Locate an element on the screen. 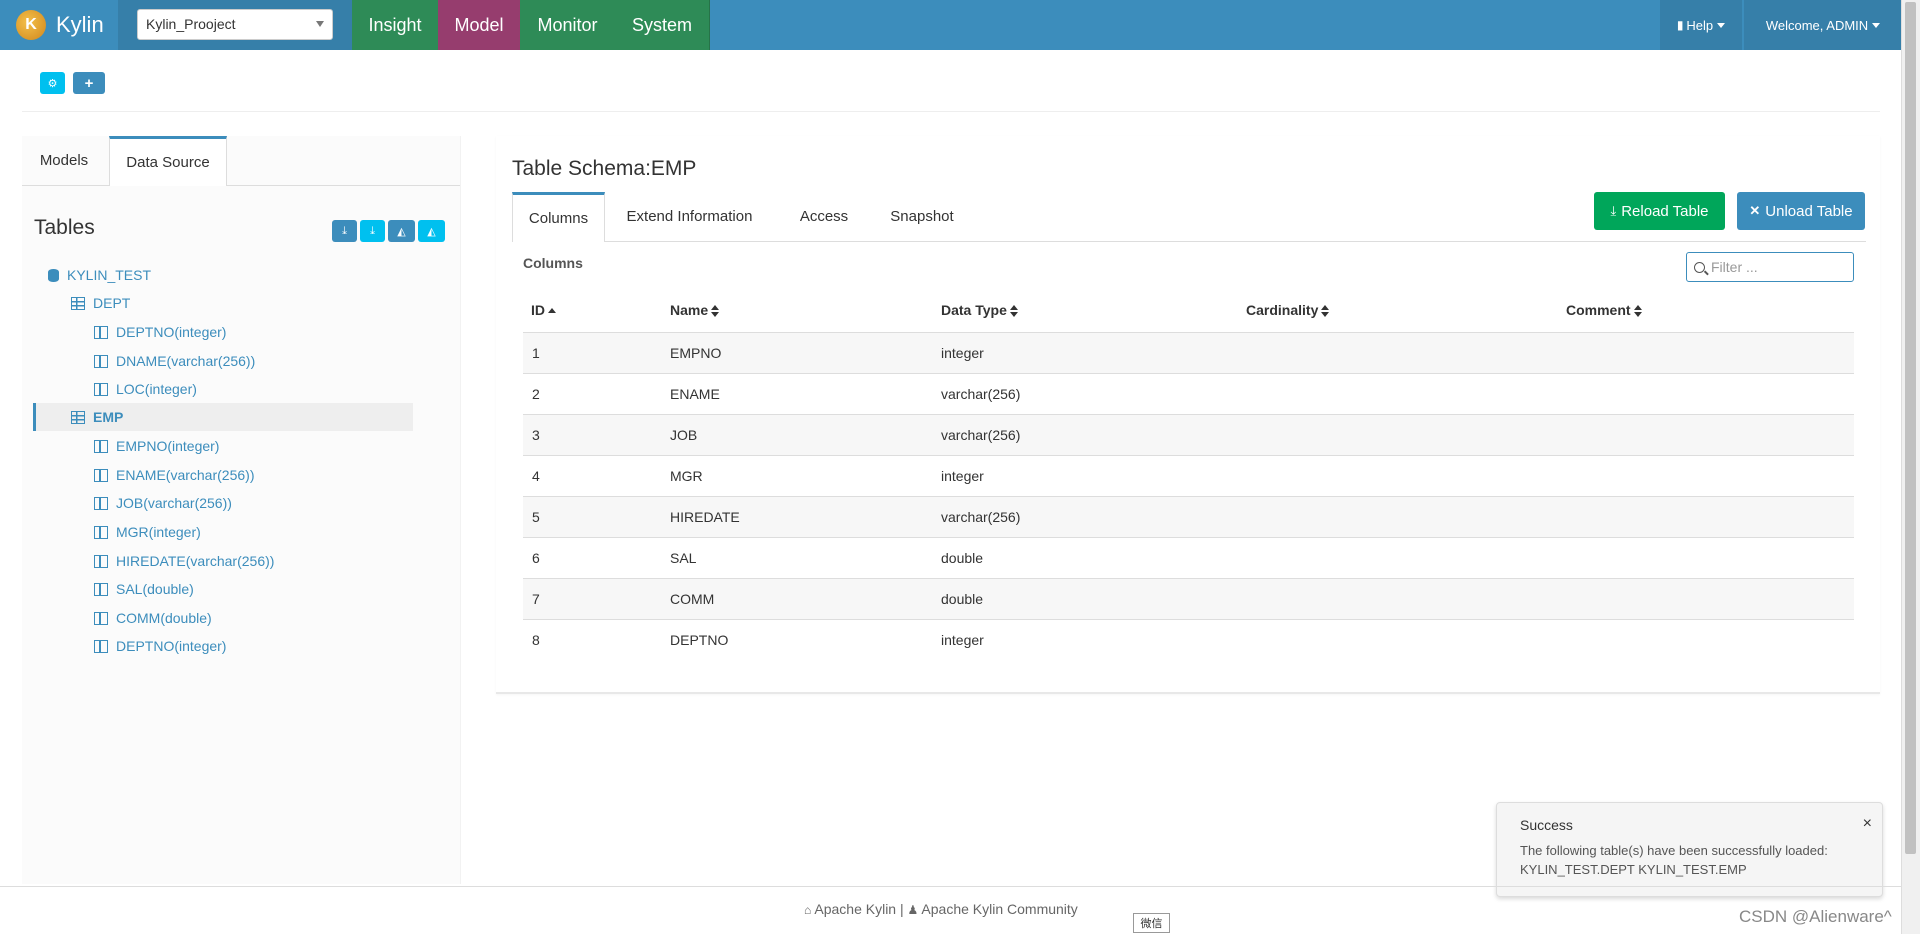 The height and width of the screenshot is (934, 1920). close-icon: × is located at coordinates (1867, 824).